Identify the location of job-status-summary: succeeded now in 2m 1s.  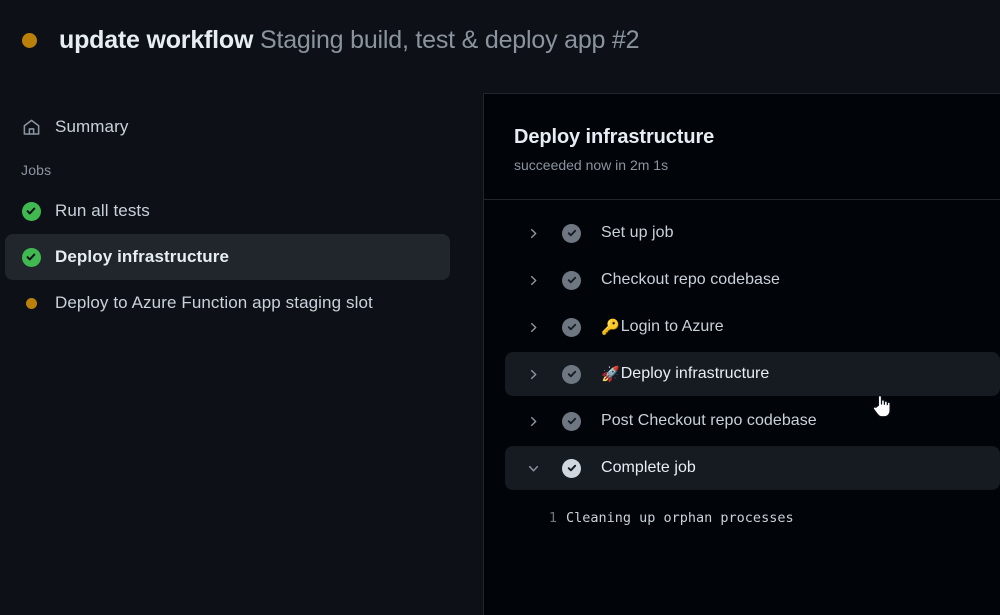
(591, 165).